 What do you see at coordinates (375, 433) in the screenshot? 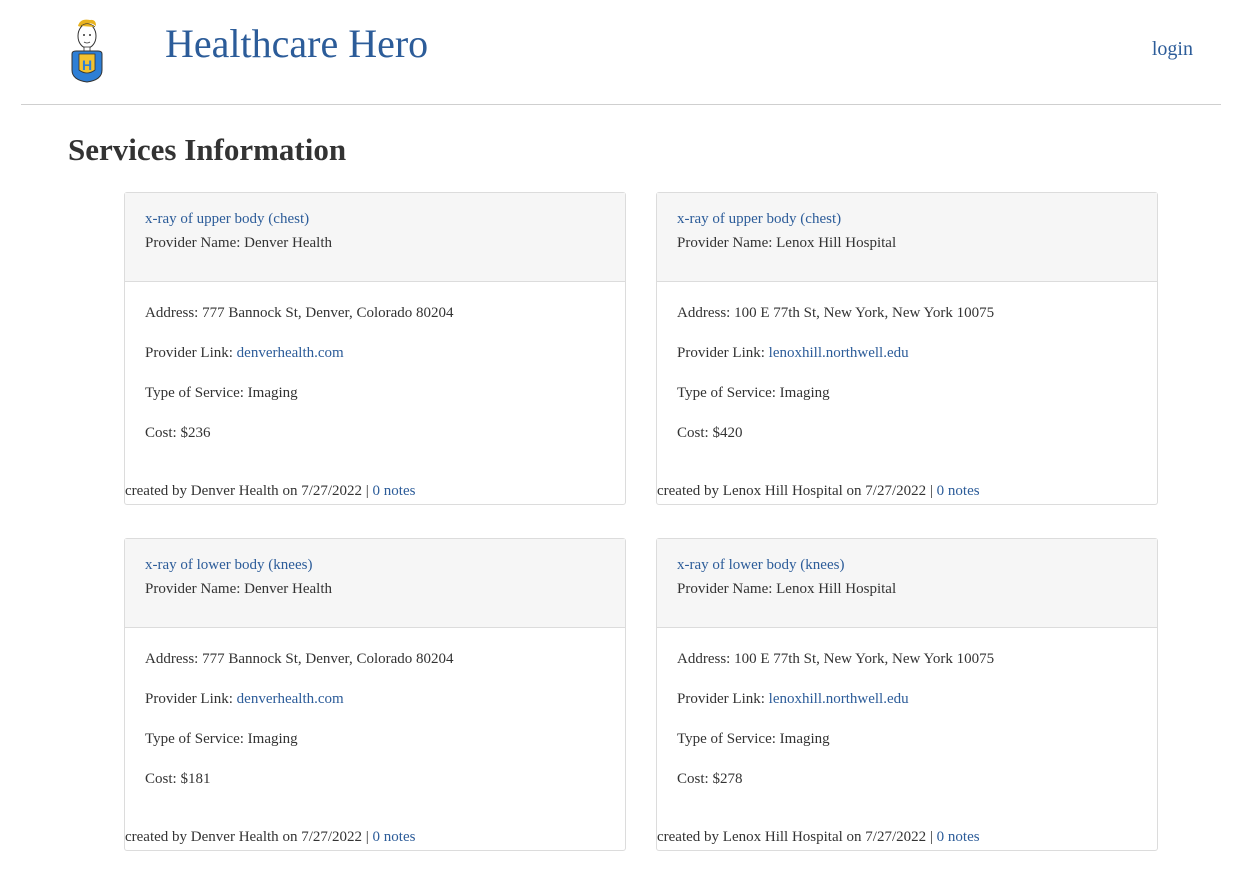
I see `cost: Cost: $236` at bounding box center [375, 433].